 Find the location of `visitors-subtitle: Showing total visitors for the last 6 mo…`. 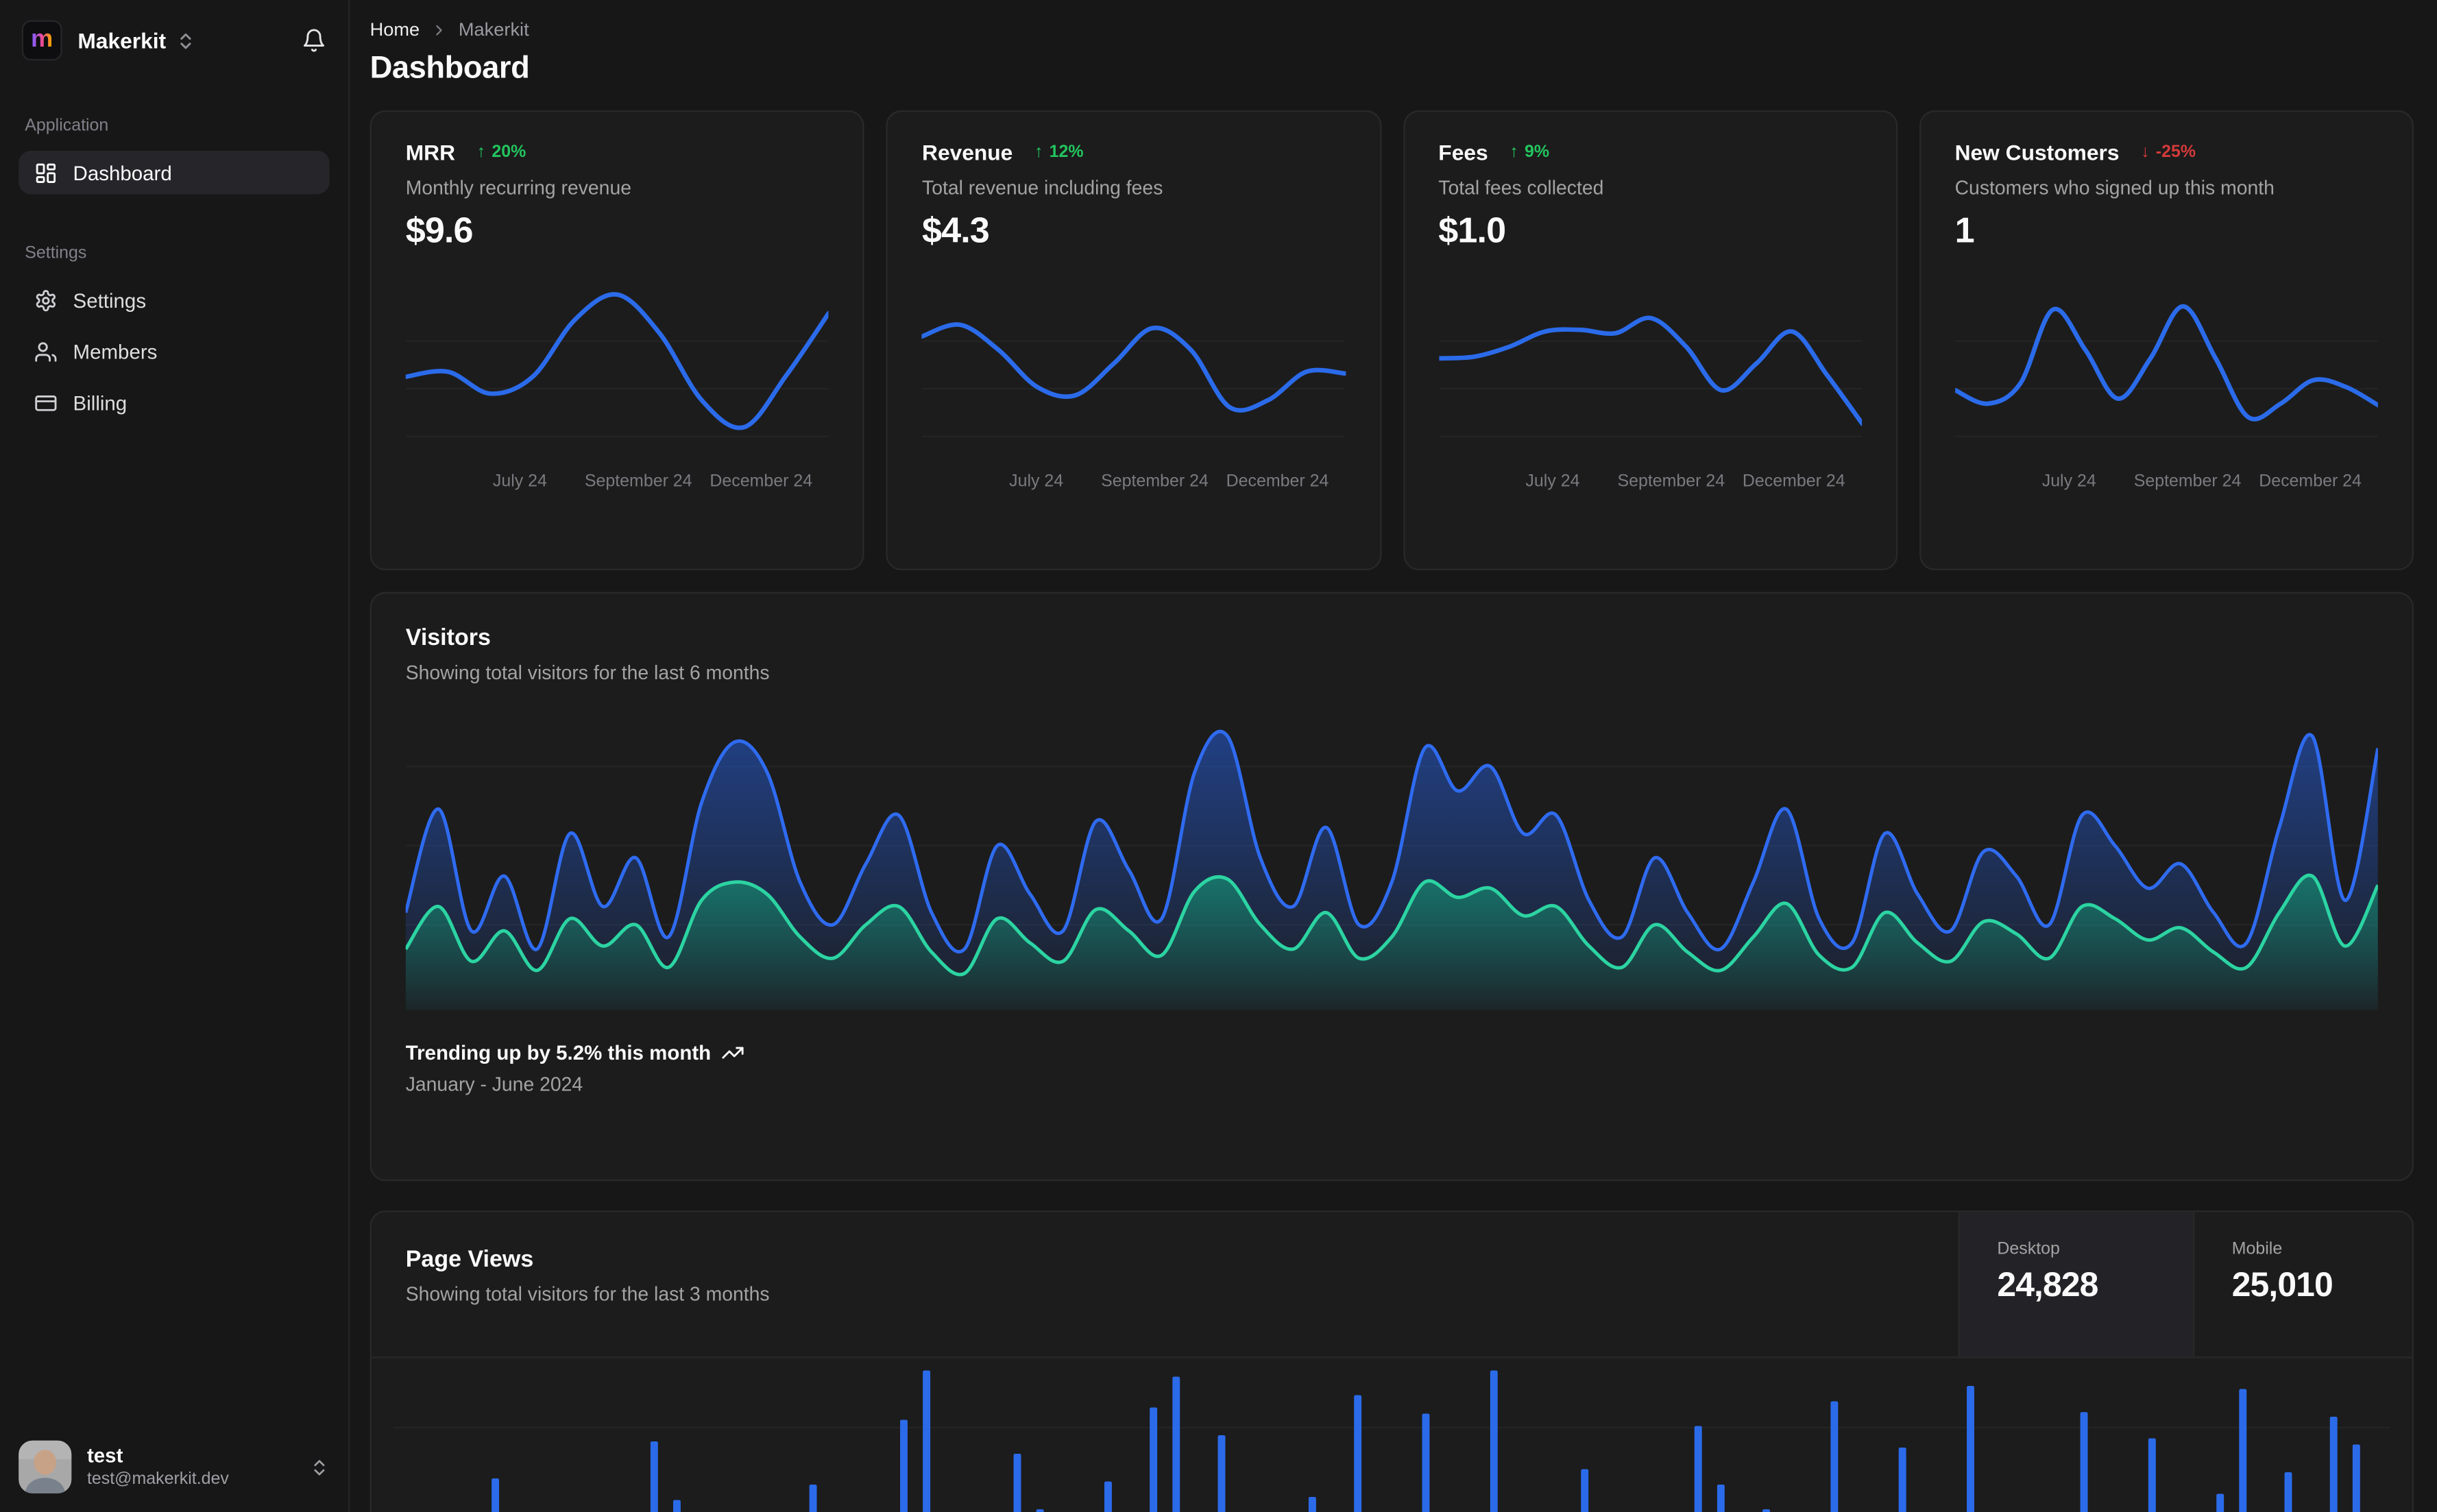

visitors-subtitle: Showing total visitors for the last 6 mo… is located at coordinates (587, 673).